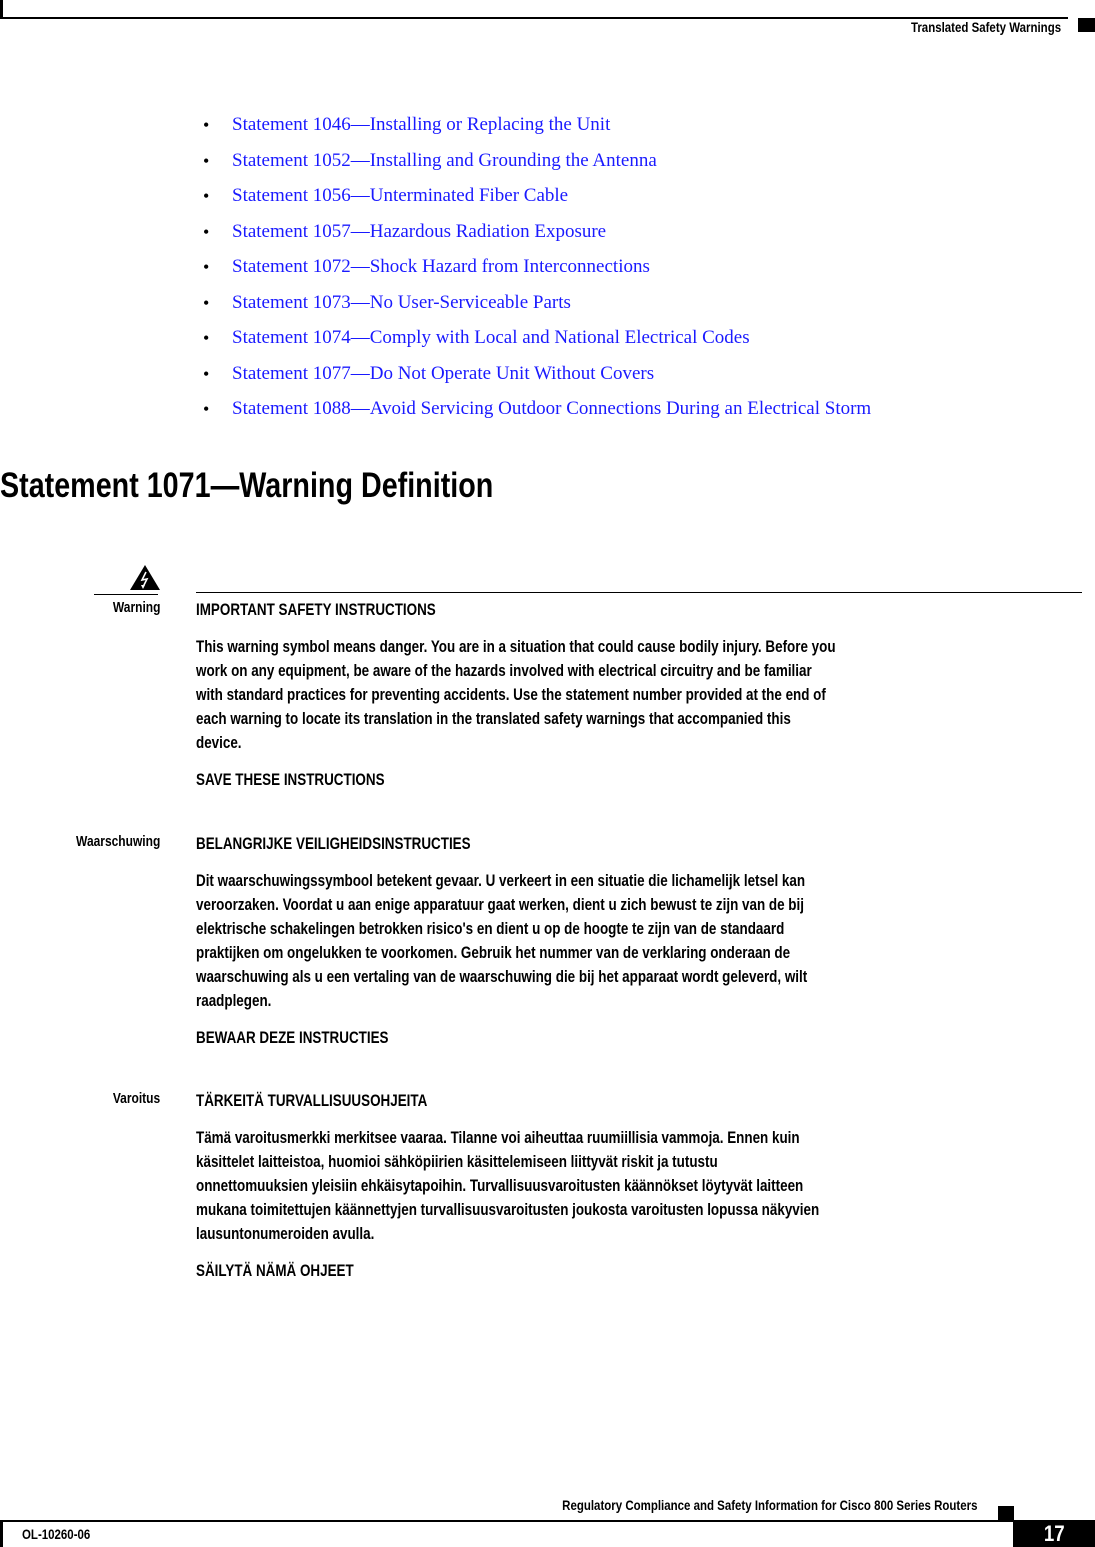 This screenshot has width=1095, height=1547. Describe the element at coordinates (136, 1098) in the screenshot. I see `warning-label-finnish: Varoitus` at that location.